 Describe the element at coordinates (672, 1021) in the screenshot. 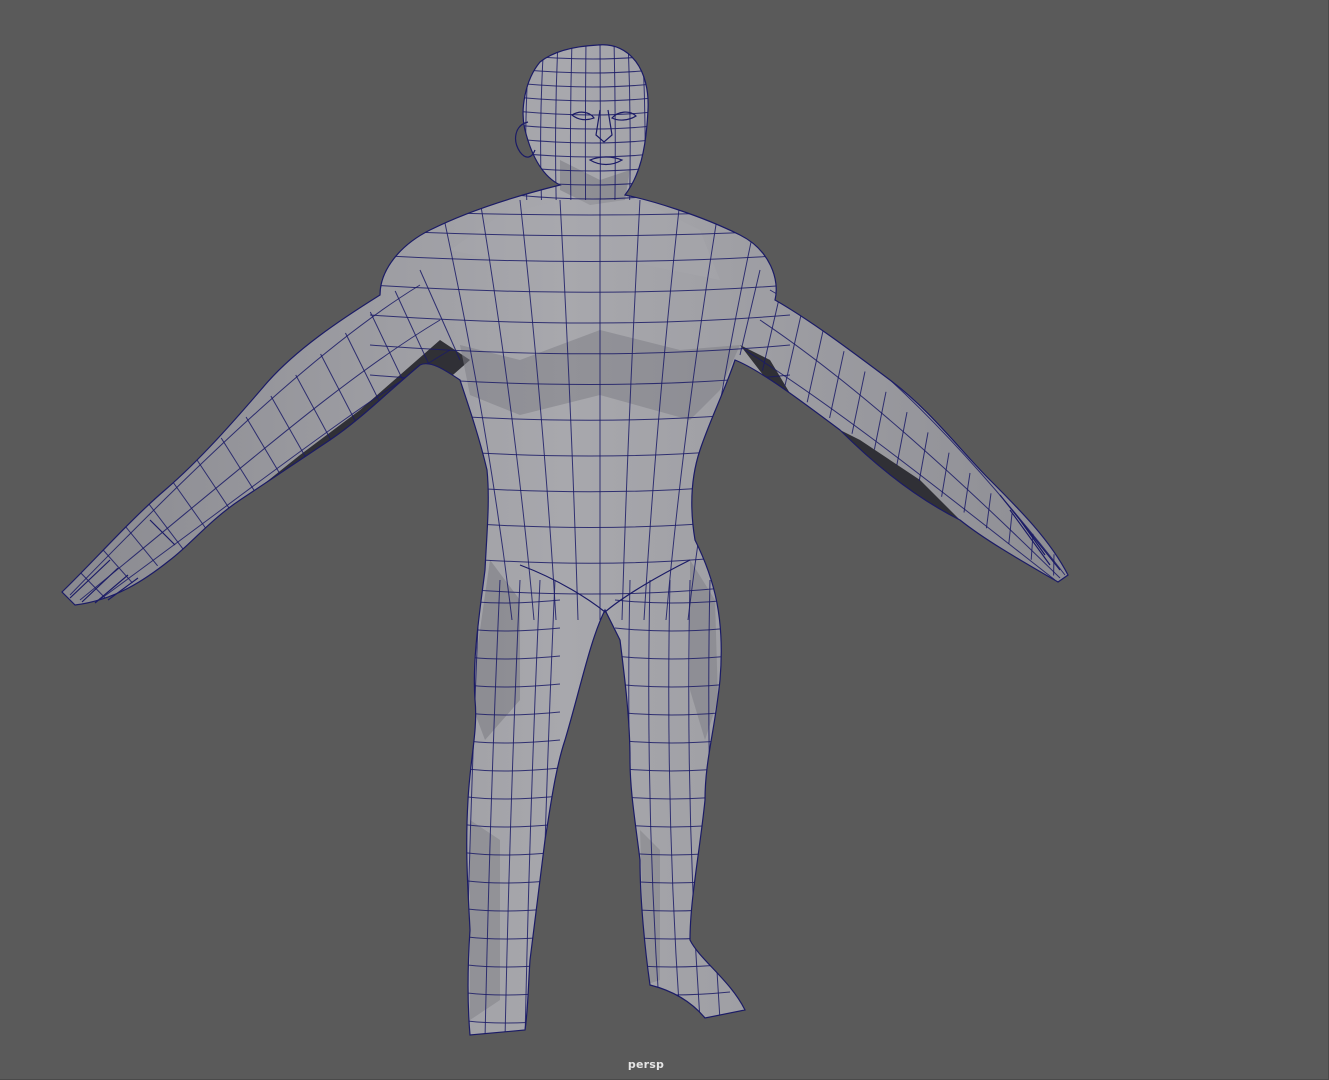

I see `wireframe-edge` at that location.